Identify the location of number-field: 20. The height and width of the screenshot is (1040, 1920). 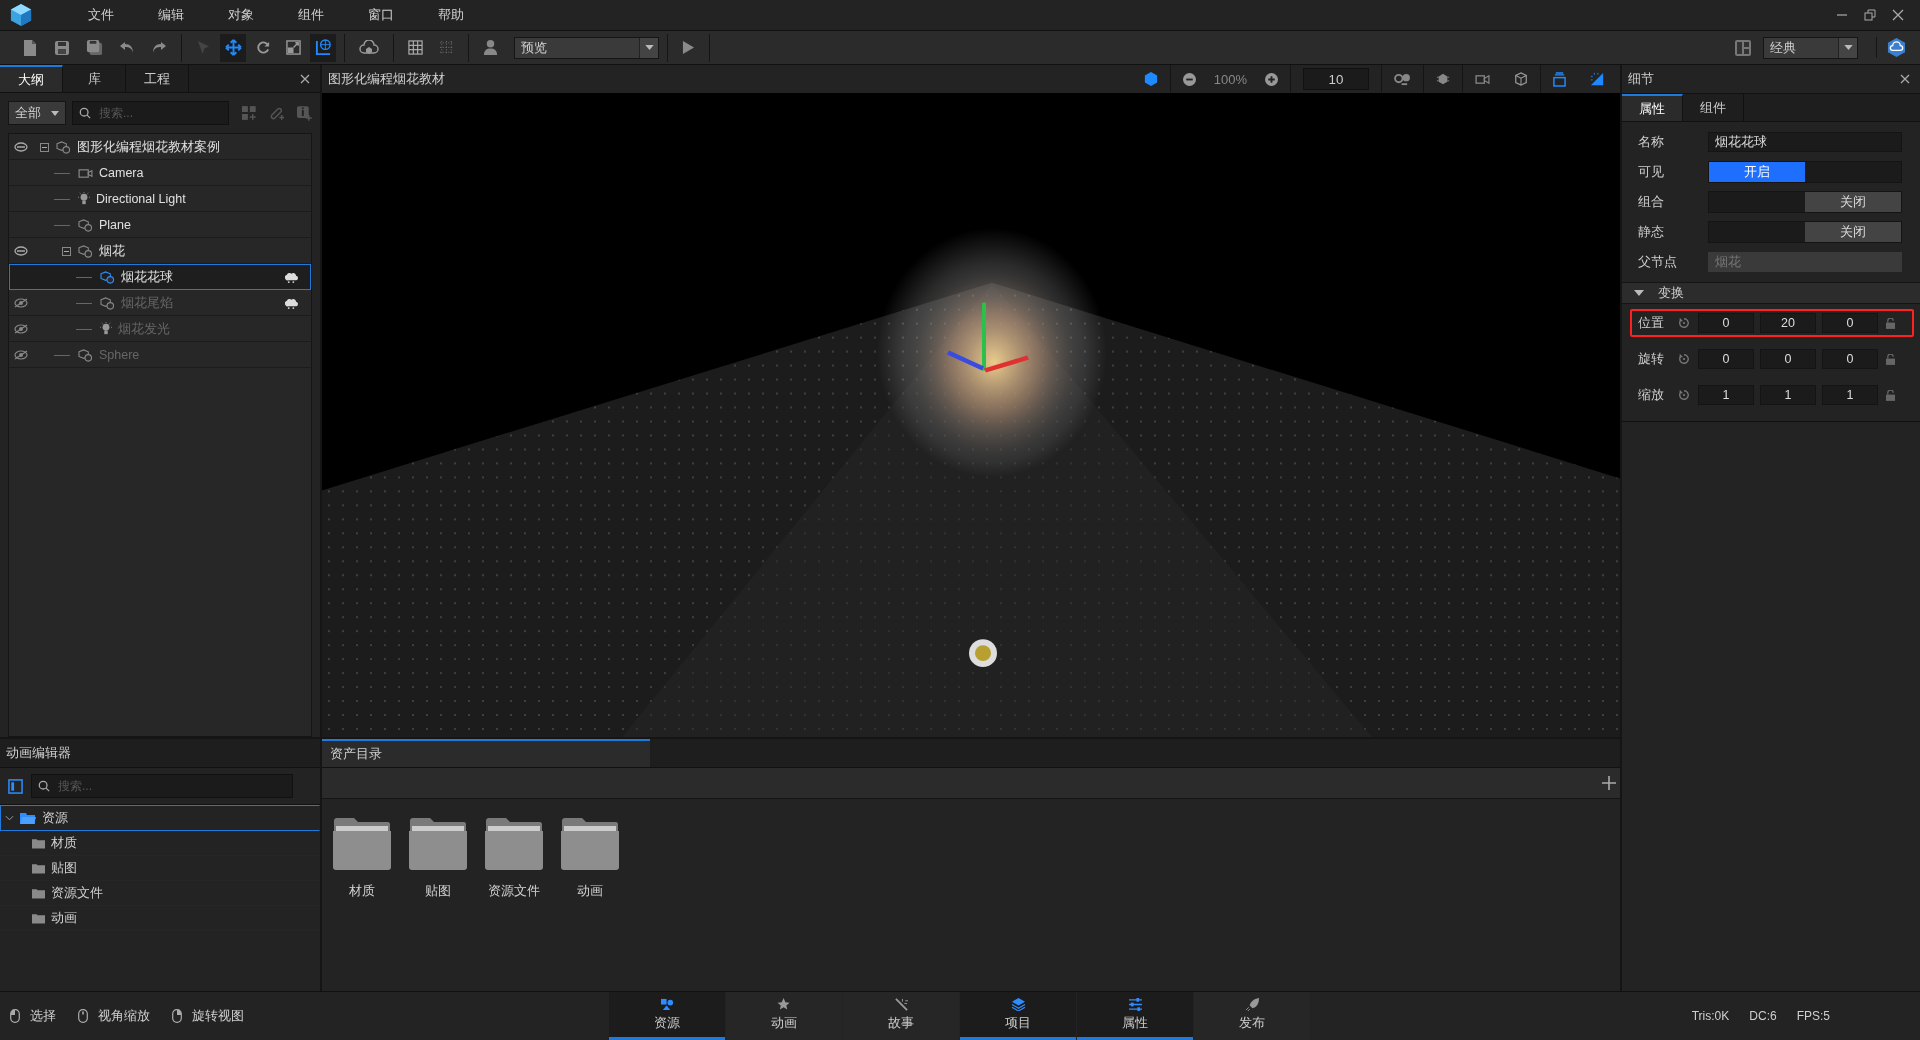
(1788, 323).